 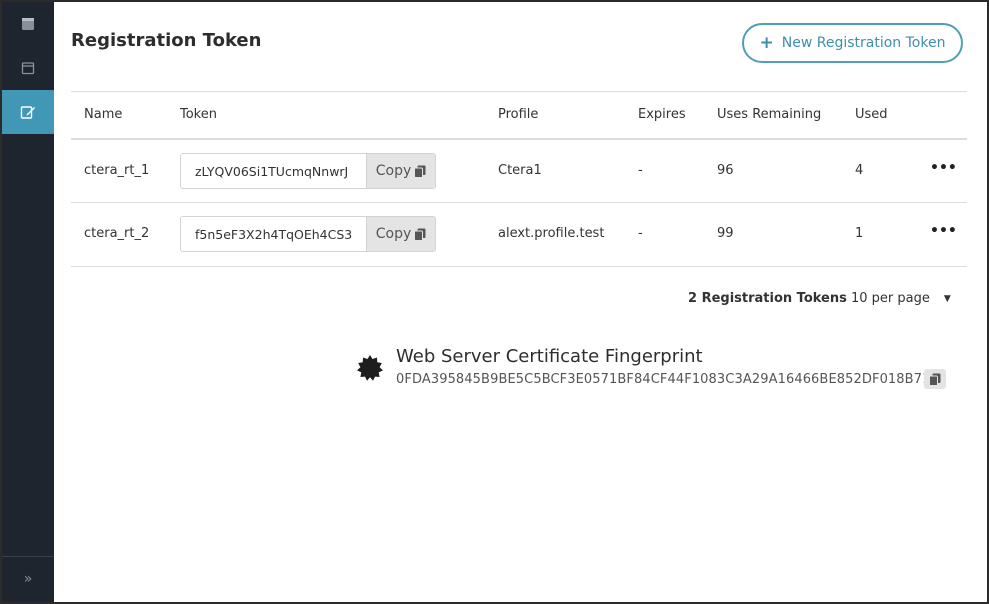 I want to click on new-registration-token-button: + New Registration Token, so click(x=852, y=43).